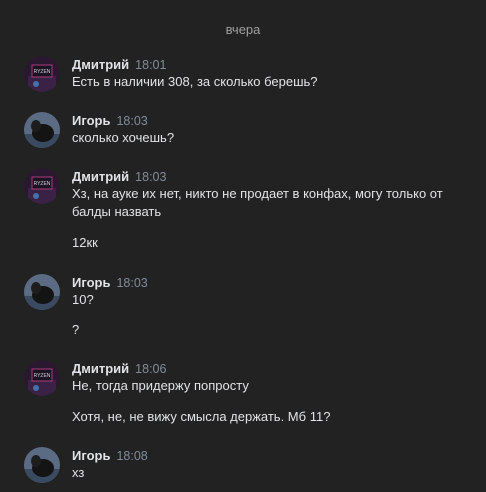  Describe the element at coordinates (78, 472) in the screenshot. I see `message-text: хз` at that location.